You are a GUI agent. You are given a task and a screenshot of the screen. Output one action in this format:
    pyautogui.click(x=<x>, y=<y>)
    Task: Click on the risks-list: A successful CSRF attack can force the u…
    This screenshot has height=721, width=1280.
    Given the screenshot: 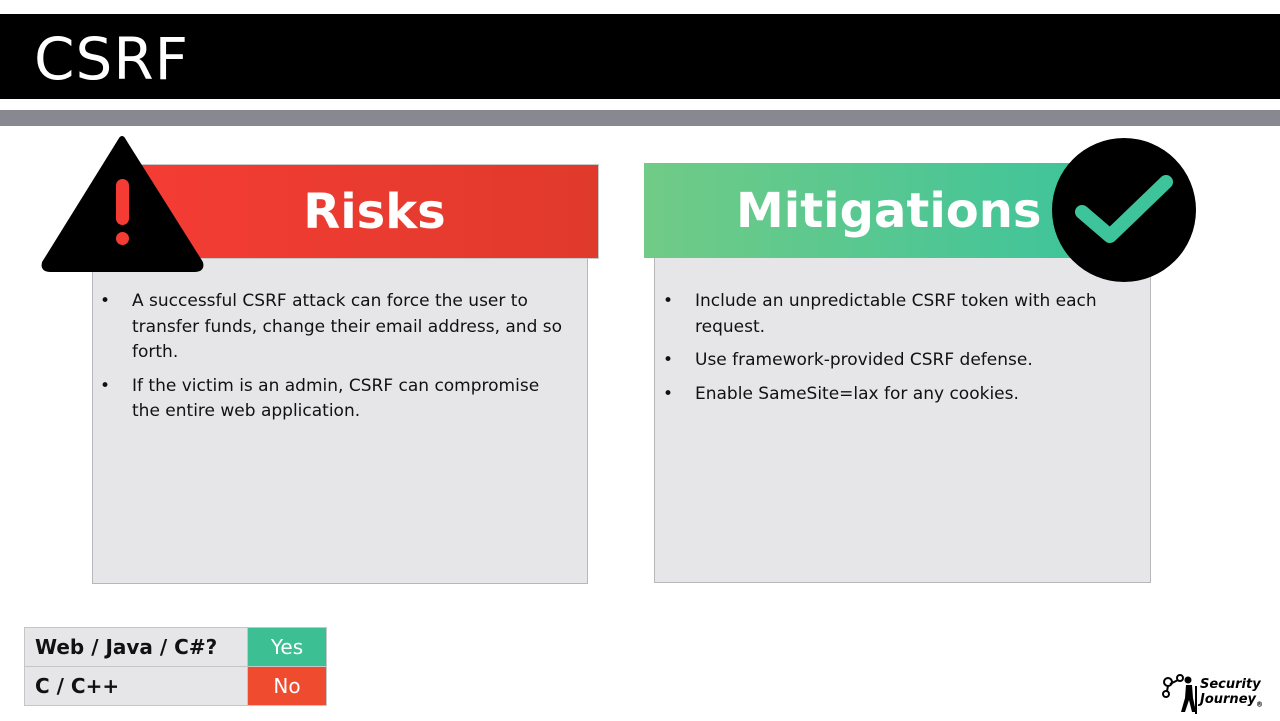 What is the action you would take?
    pyautogui.click(x=329, y=361)
    